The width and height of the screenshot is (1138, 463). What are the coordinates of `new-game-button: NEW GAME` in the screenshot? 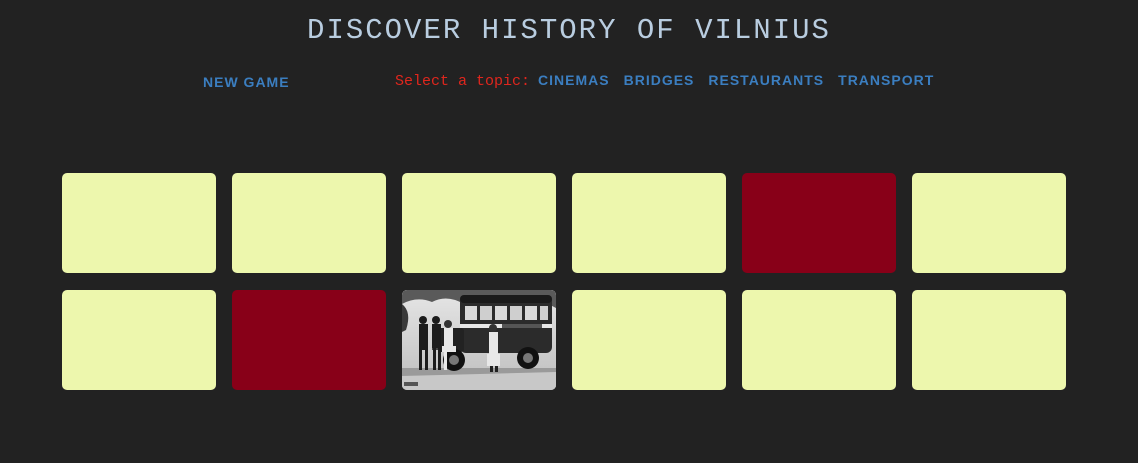 It's located at (246, 82).